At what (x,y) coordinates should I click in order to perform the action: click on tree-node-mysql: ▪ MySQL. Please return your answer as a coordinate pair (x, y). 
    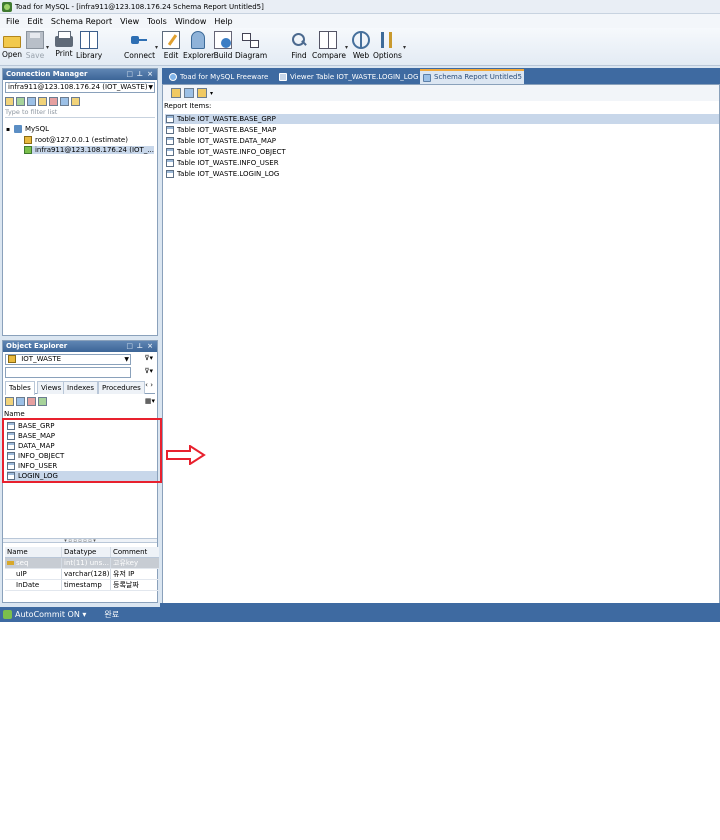
    Looking at the image, I should click on (27, 129).